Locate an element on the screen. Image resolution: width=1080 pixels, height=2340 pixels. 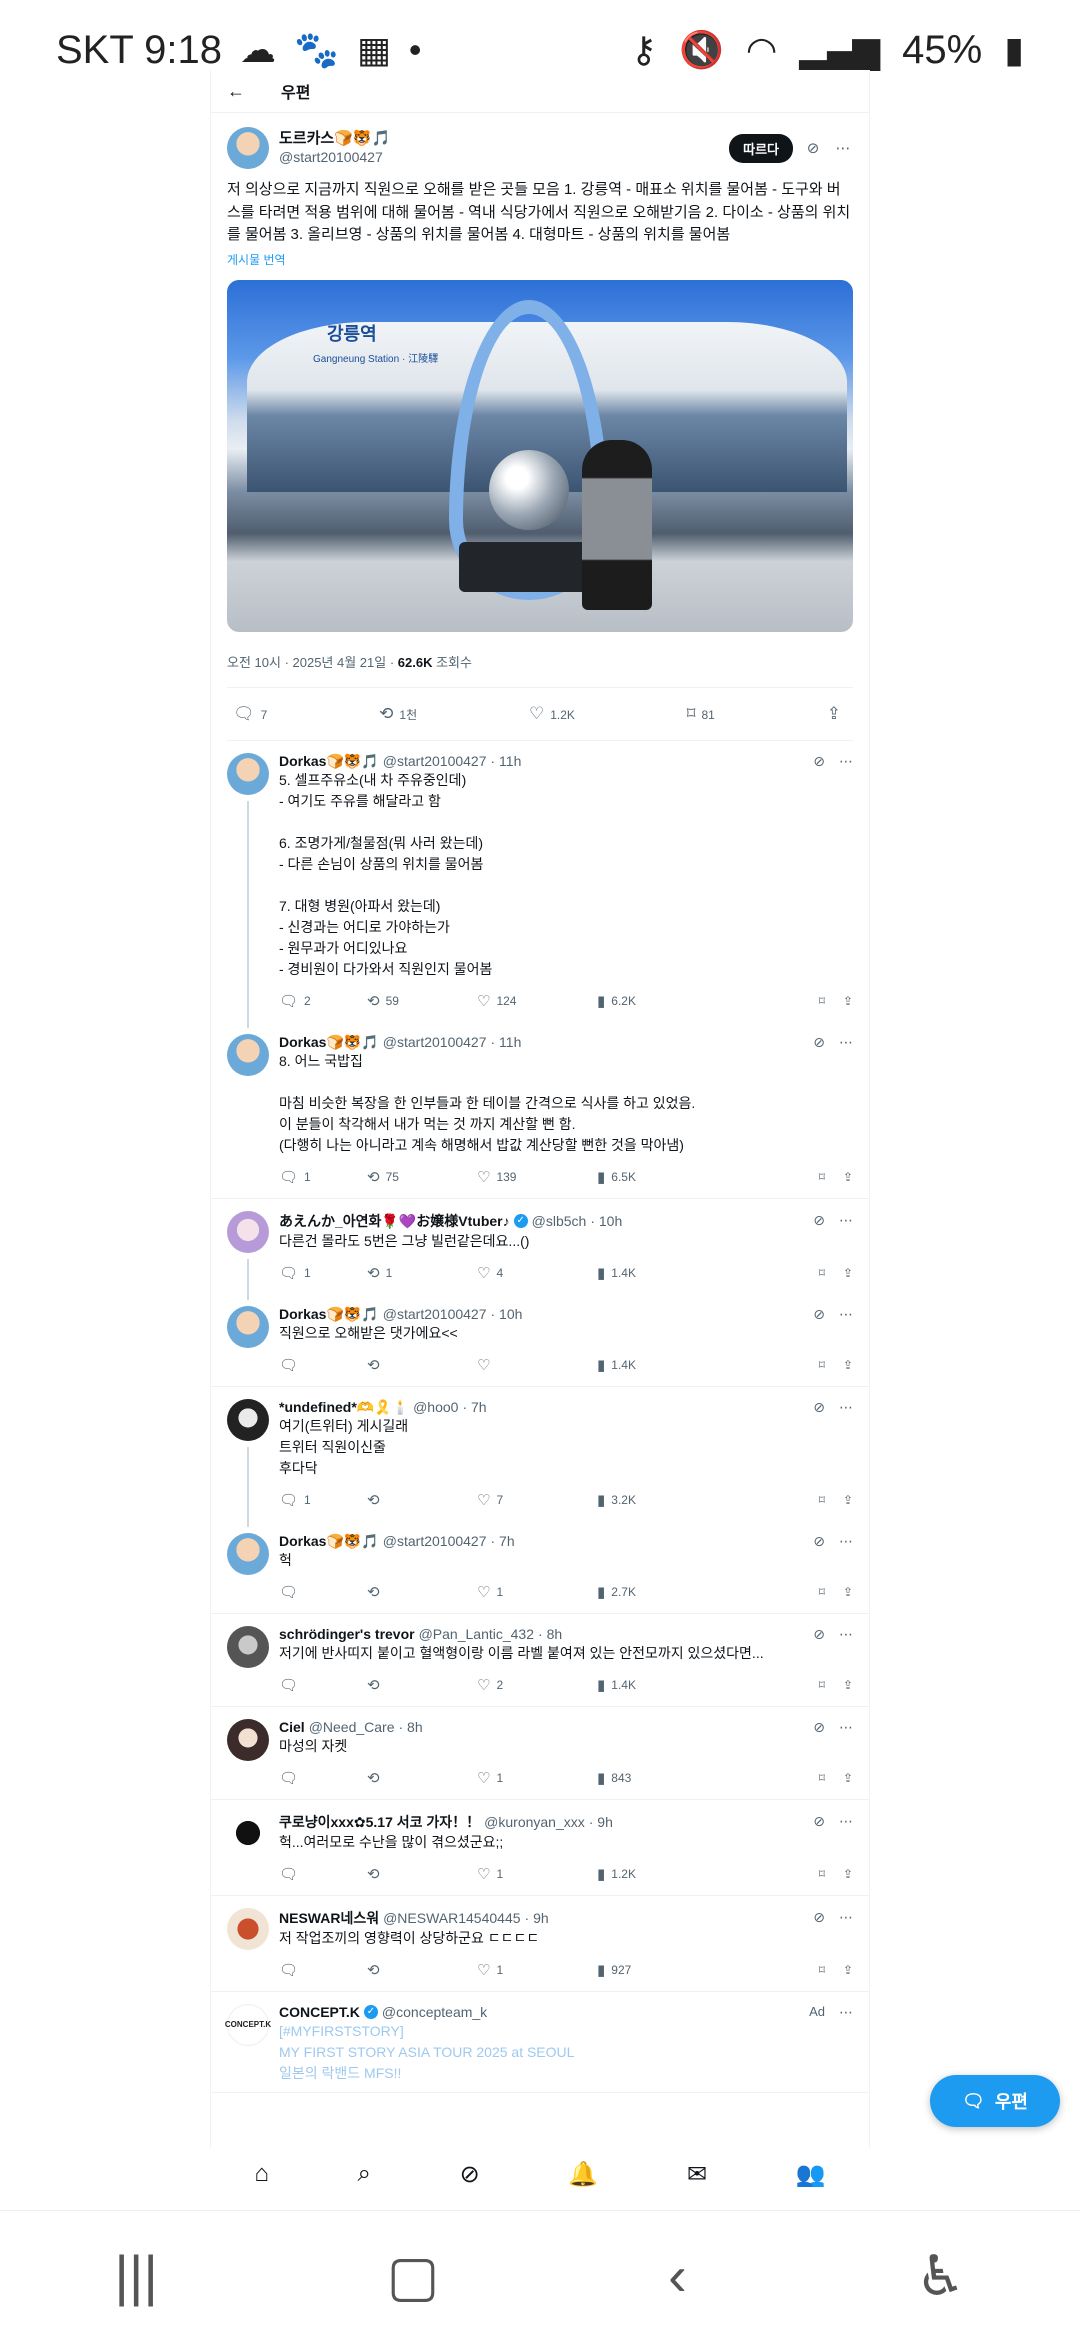
reply-author-handle: @slb5ch is located at coordinates (559, 1221).